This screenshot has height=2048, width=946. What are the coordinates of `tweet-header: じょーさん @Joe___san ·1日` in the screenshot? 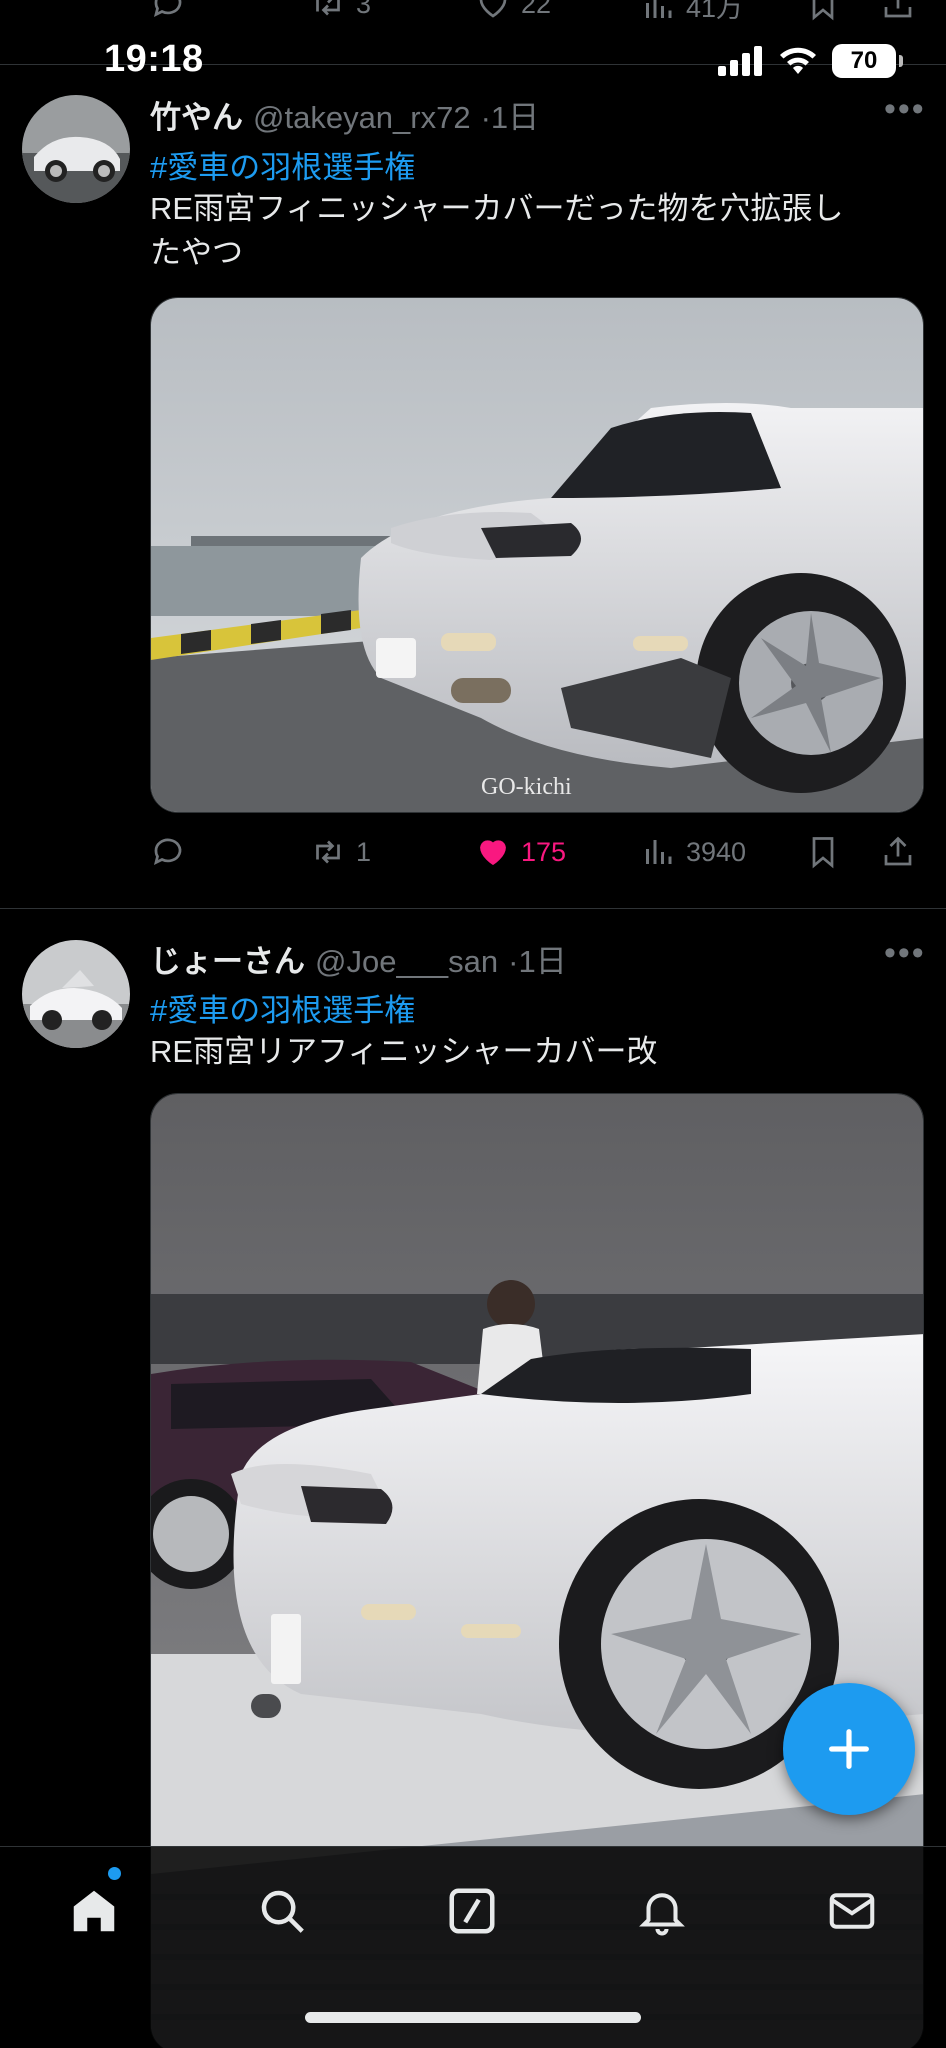 It's located at (358, 958).